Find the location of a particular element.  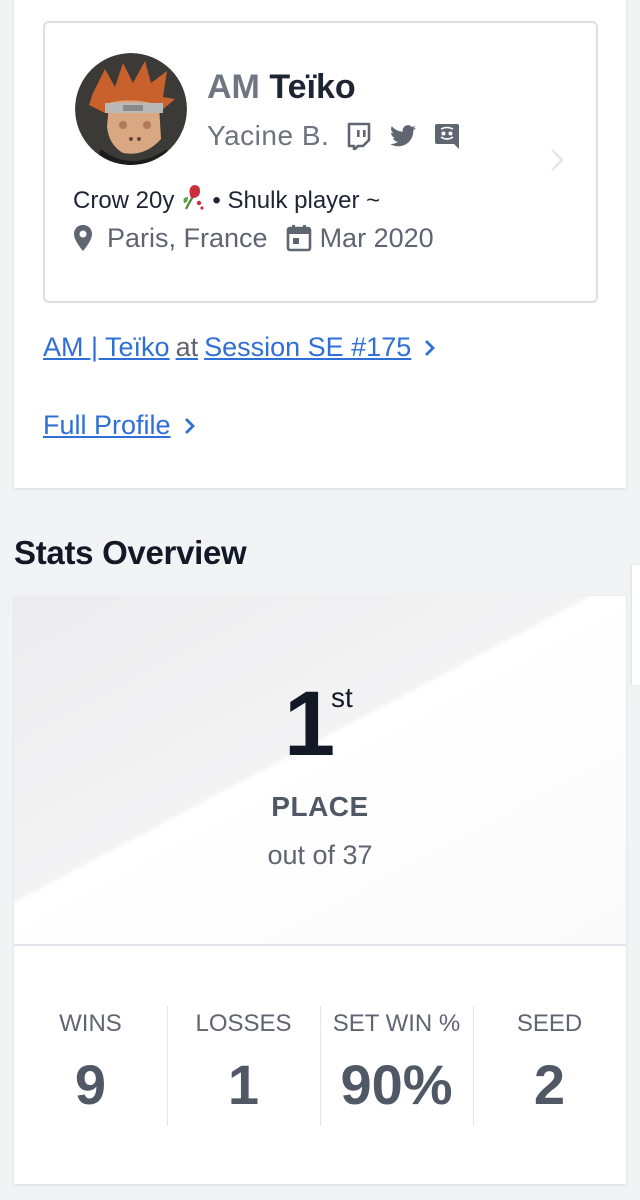

player-meta: Paris, France Mar 2020 is located at coordinates (253, 238).